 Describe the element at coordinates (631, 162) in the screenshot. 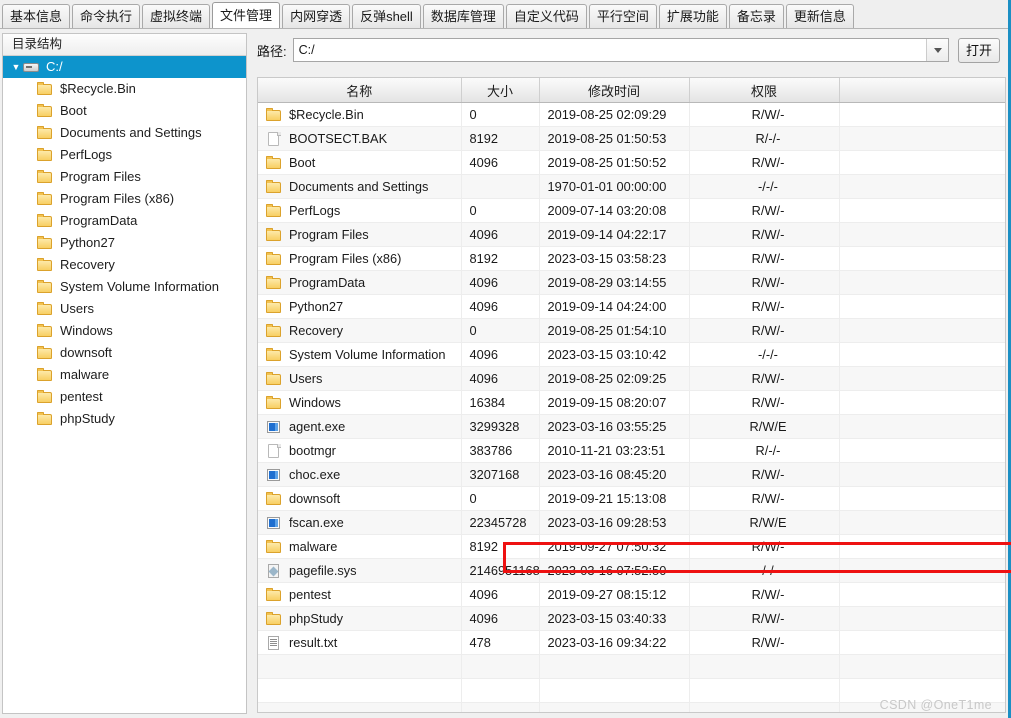

I see `file-row-2: Boot 4096 2019-08-25 01:50:52 R/W/-` at that location.